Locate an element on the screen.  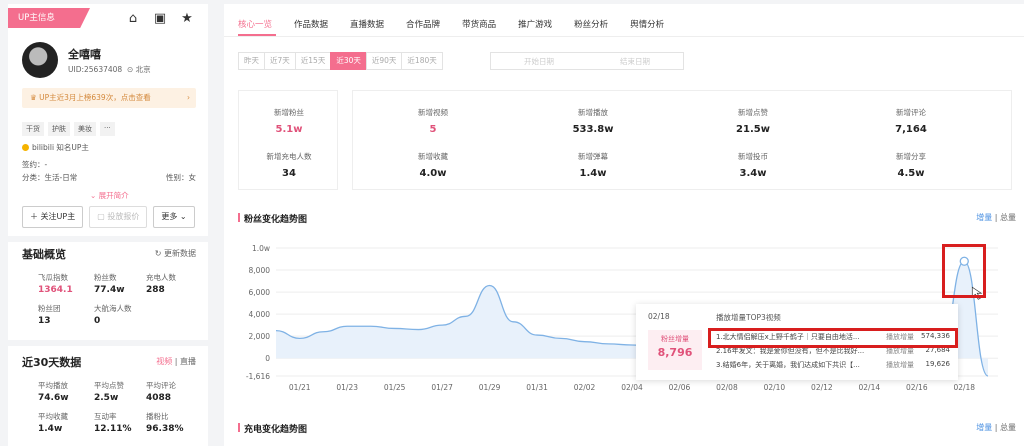
stat-label: 大航海人数 is located at coordinates (113, 308).